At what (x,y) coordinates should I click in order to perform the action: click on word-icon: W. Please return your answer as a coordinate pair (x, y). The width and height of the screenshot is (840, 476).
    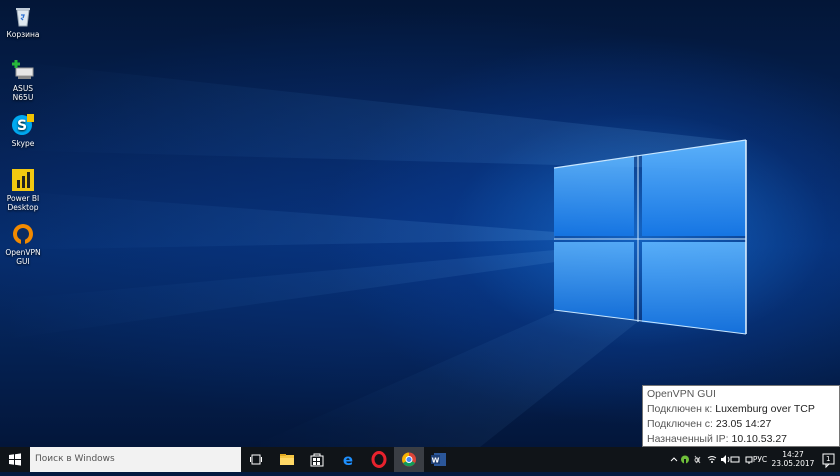
    Looking at the image, I should click on (438, 459).